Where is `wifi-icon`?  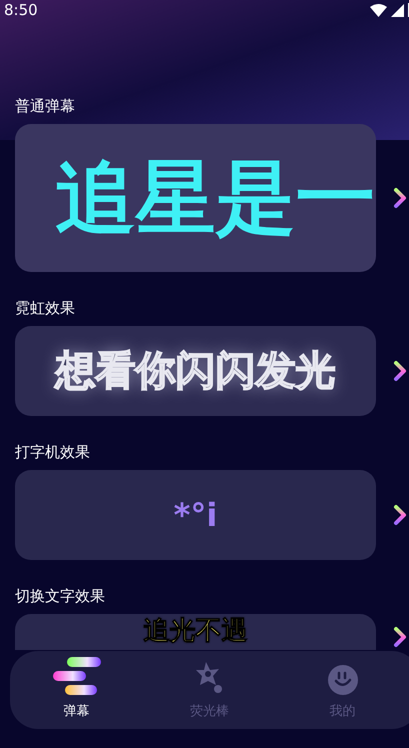
wifi-icon is located at coordinates (378, 10).